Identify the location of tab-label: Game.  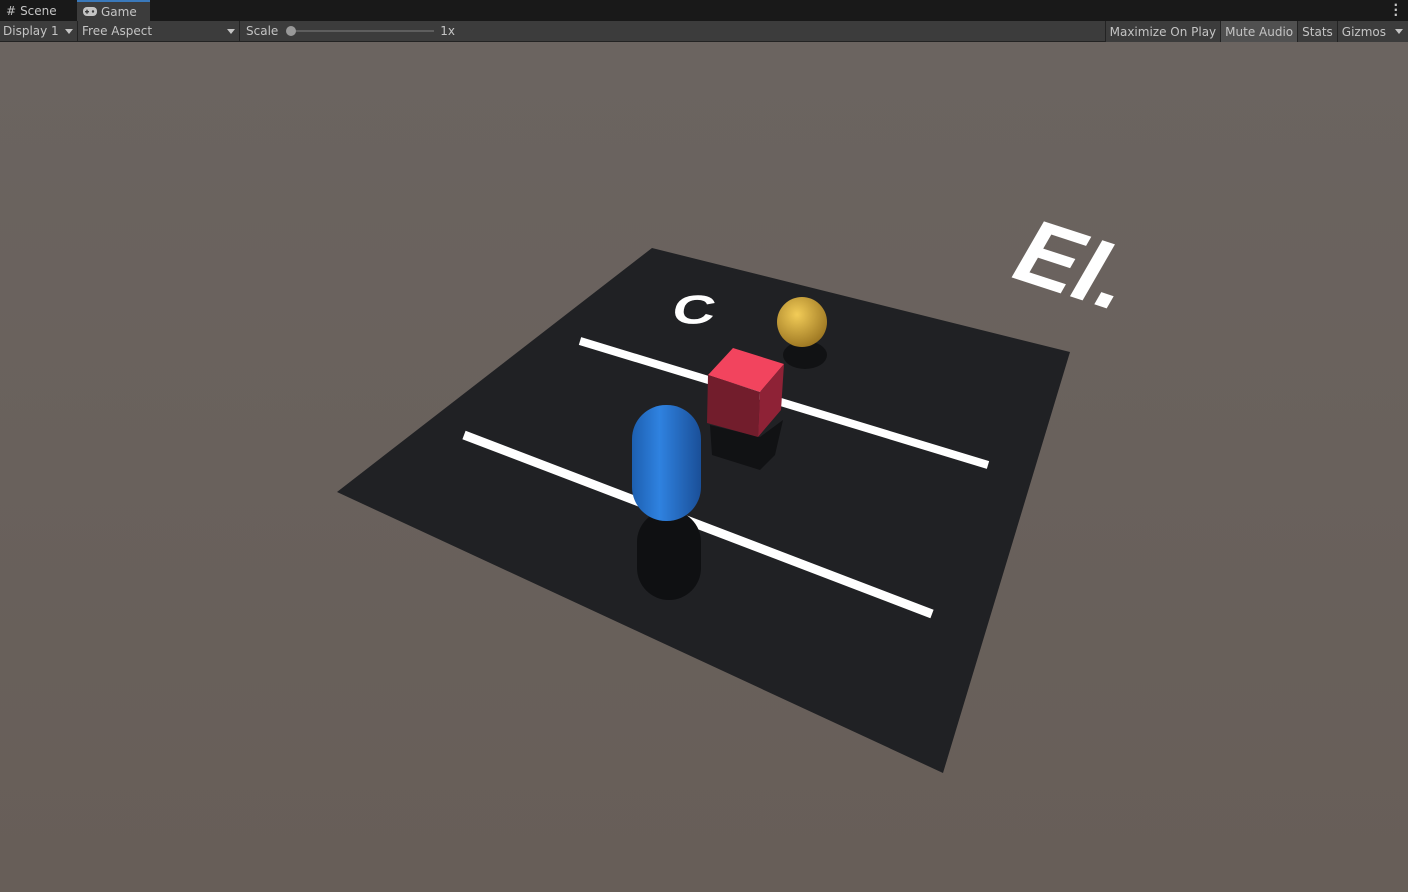
(119, 11).